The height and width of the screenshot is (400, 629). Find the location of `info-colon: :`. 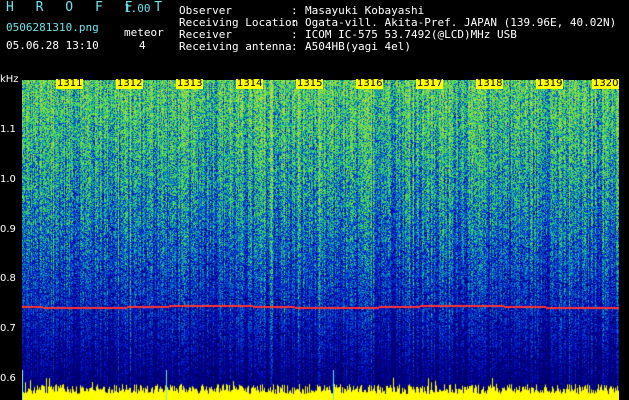

info-colon: : is located at coordinates (294, 46).